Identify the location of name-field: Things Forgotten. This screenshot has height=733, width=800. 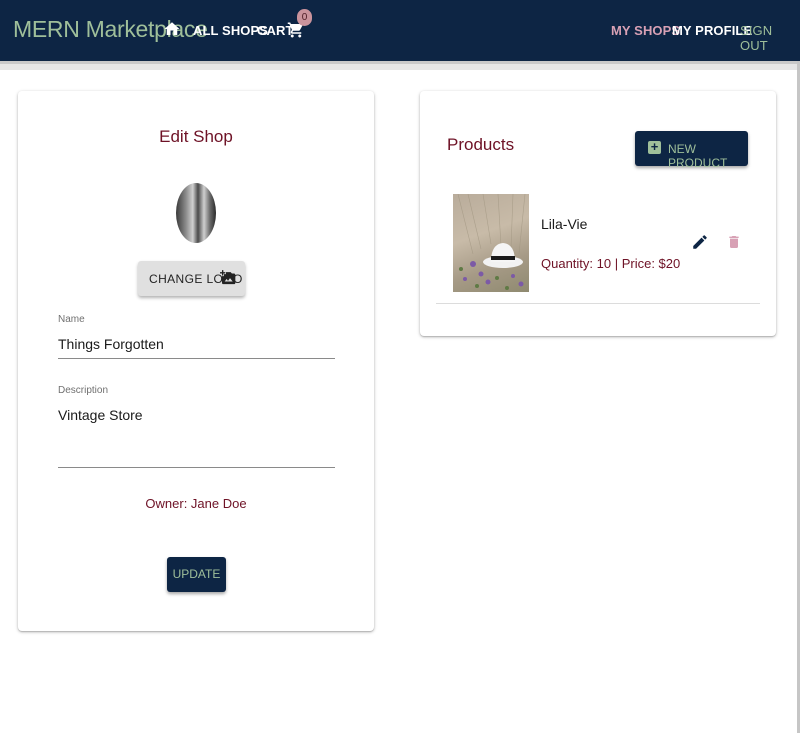
(196, 344).